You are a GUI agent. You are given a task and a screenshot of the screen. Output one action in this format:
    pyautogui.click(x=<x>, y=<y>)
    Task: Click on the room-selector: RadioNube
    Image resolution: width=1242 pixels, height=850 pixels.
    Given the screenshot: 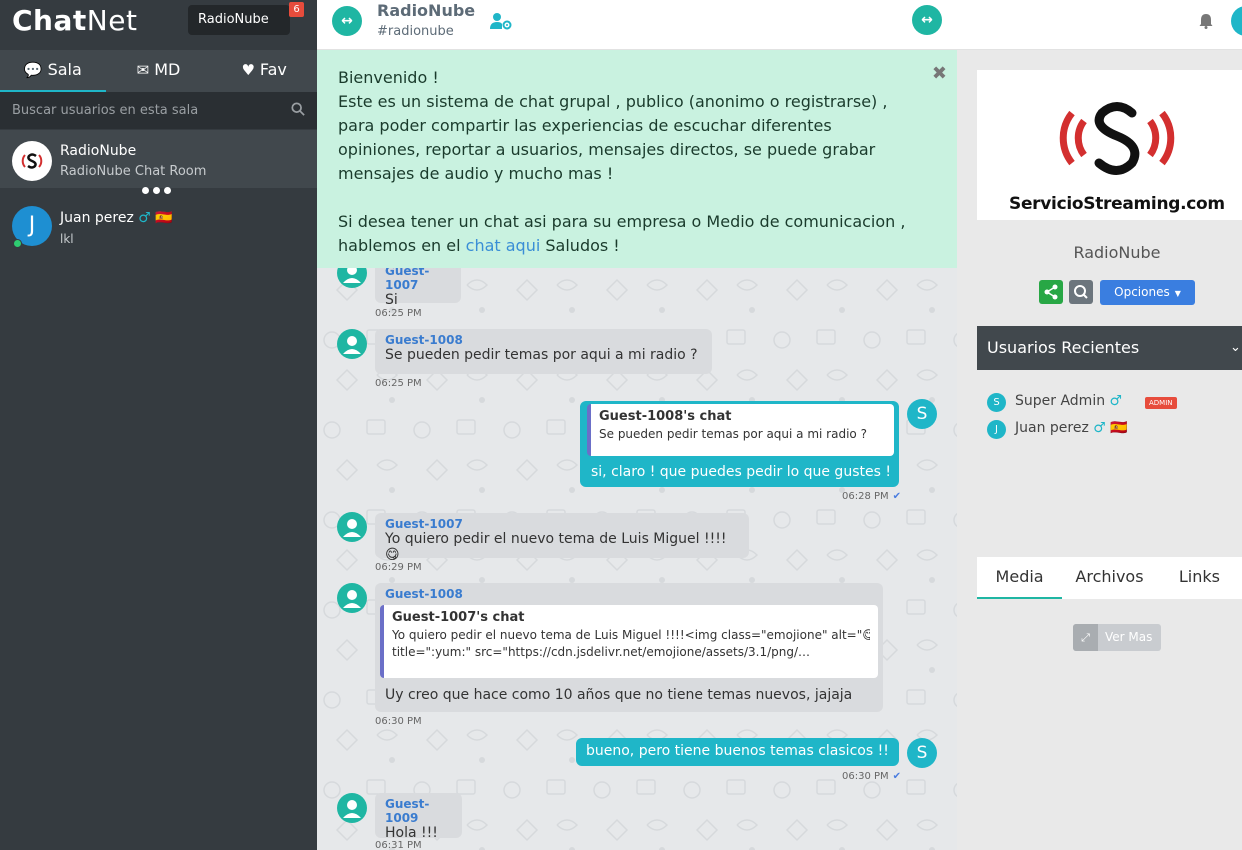 What is the action you would take?
    pyautogui.click(x=239, y=20)
    